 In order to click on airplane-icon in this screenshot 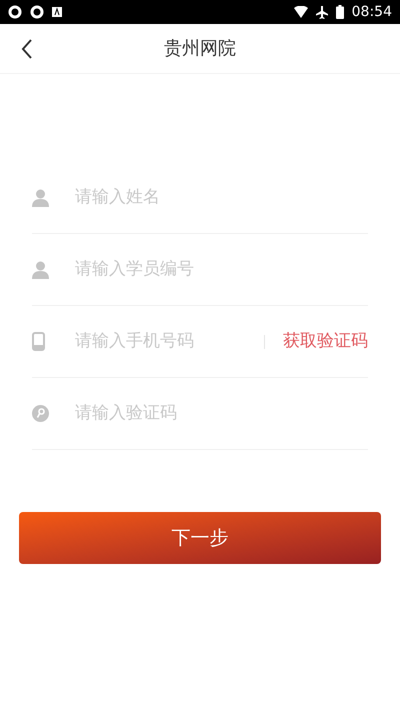, I will do `click(322, 12)`.